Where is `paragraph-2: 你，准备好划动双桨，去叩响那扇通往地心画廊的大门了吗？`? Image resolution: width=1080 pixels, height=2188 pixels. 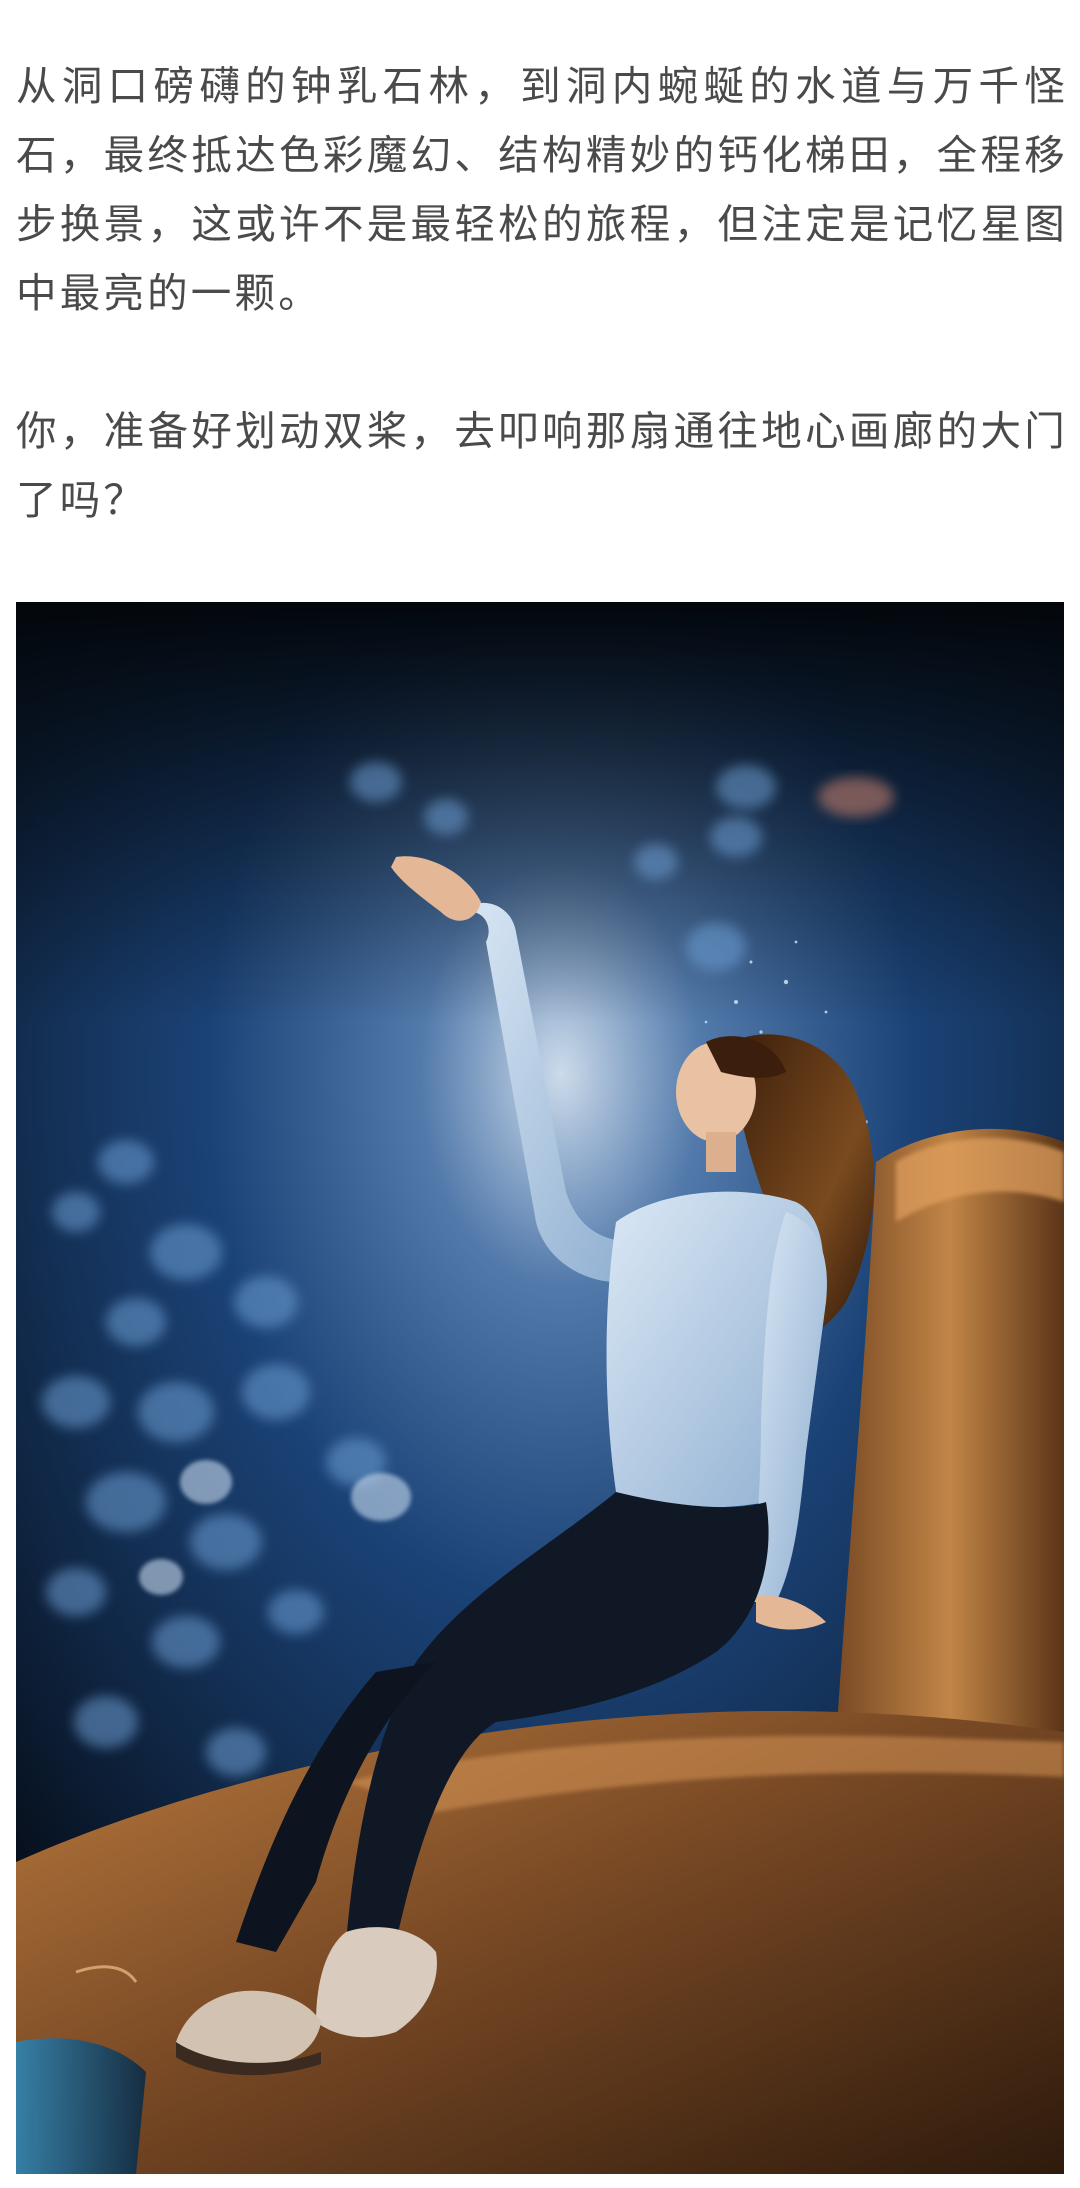
paragraph-2: 你，准备好划动双桨，去叩响那扇通往地心画廊的大门了吗？ is located at coordinates (542, 465).